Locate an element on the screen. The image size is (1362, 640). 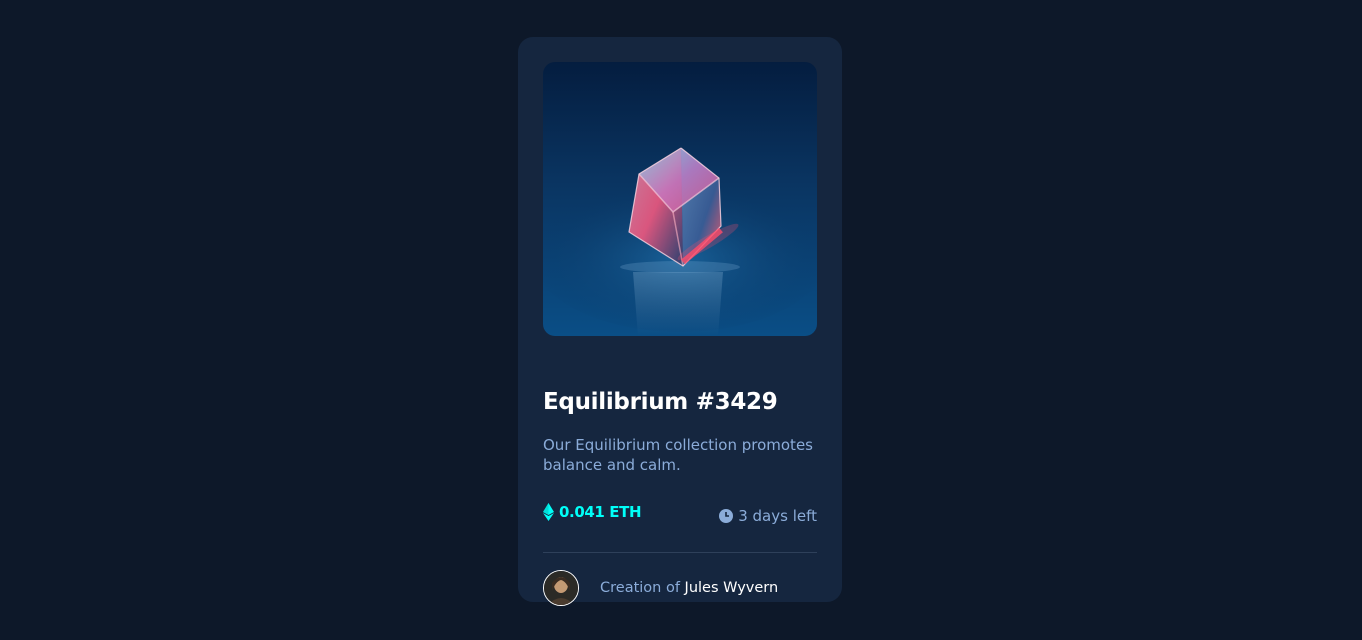
creator-text: Creation of Jules Wyvern is located at coordinates (689, 588).